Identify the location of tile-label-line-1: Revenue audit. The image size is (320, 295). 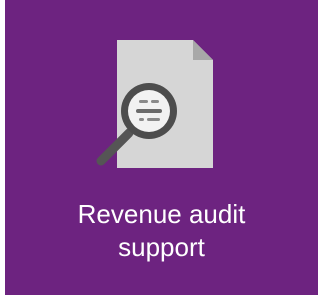
(161, 214).